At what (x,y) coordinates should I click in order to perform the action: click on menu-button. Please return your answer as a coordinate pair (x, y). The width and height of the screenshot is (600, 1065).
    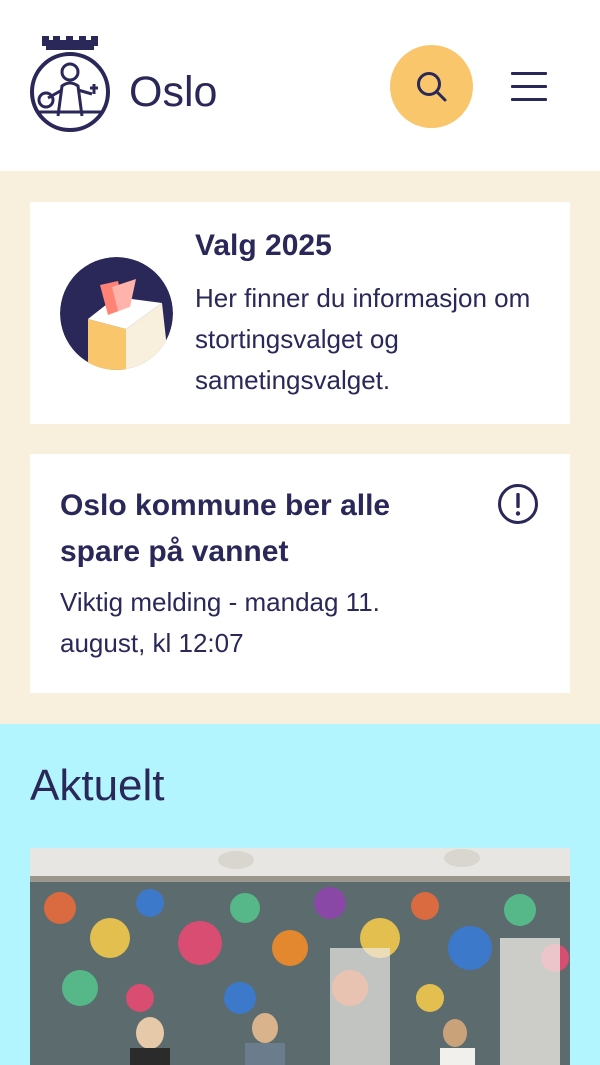
    Looking at the image, I should click on (529, 86).